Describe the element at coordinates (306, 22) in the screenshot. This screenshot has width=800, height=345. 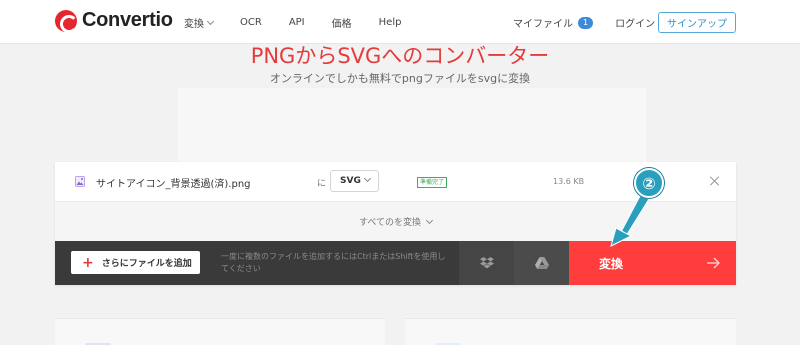
I see `main-nav: 変換 OCR API 価格 Help` at that location.